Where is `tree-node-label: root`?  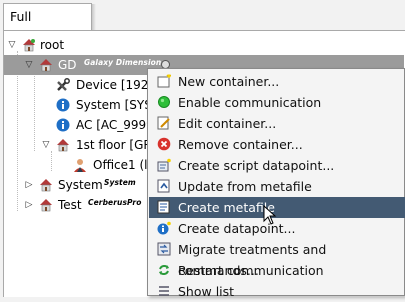
tree-node-label: root is located at coordinates (52, 45).